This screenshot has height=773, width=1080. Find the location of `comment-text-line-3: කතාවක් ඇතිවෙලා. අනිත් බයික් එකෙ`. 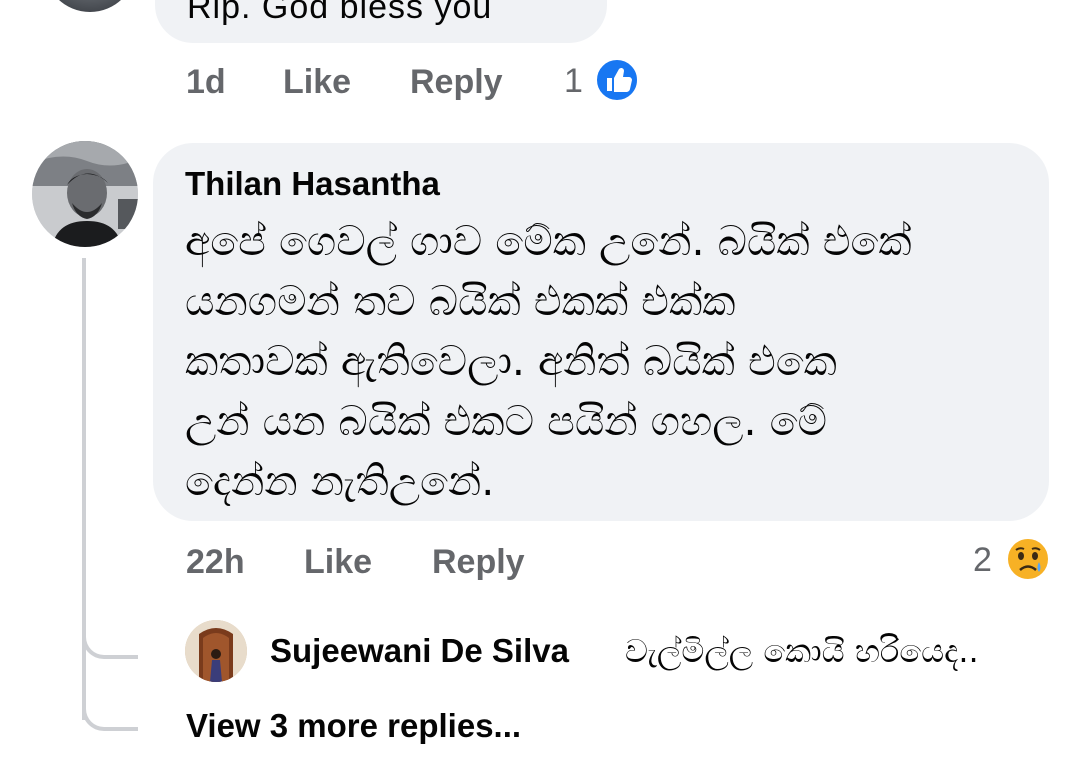

comment-text-line-3: කතාවක් ඇතිවෙලා. අනිත් බයික් එකෙ is located at coordinates (511, 361).